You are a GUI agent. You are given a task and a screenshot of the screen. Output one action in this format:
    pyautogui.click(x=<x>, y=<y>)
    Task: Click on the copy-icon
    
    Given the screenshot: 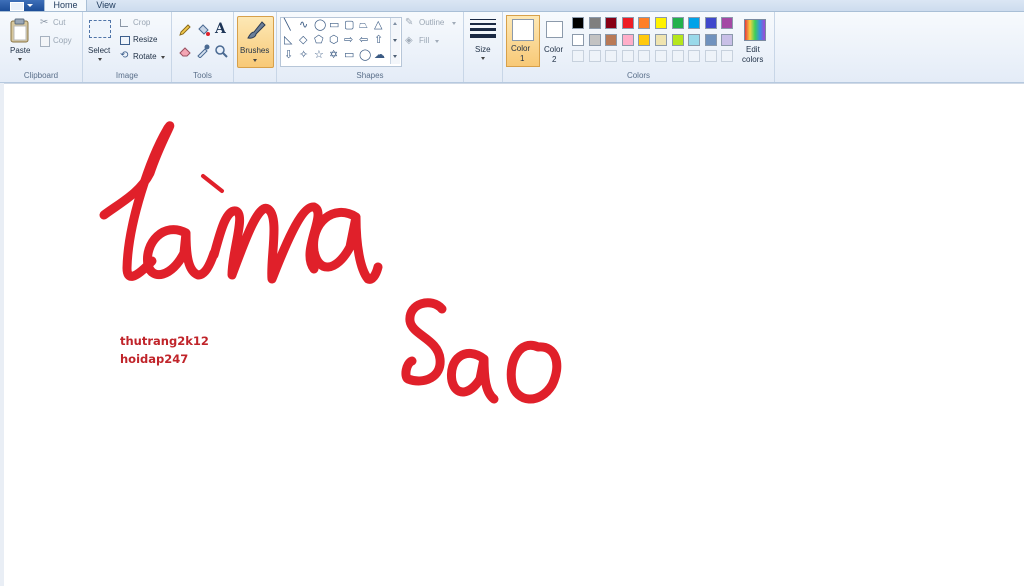 What is the action you would take?
    pyautogui.click(x=45, y=41)
    